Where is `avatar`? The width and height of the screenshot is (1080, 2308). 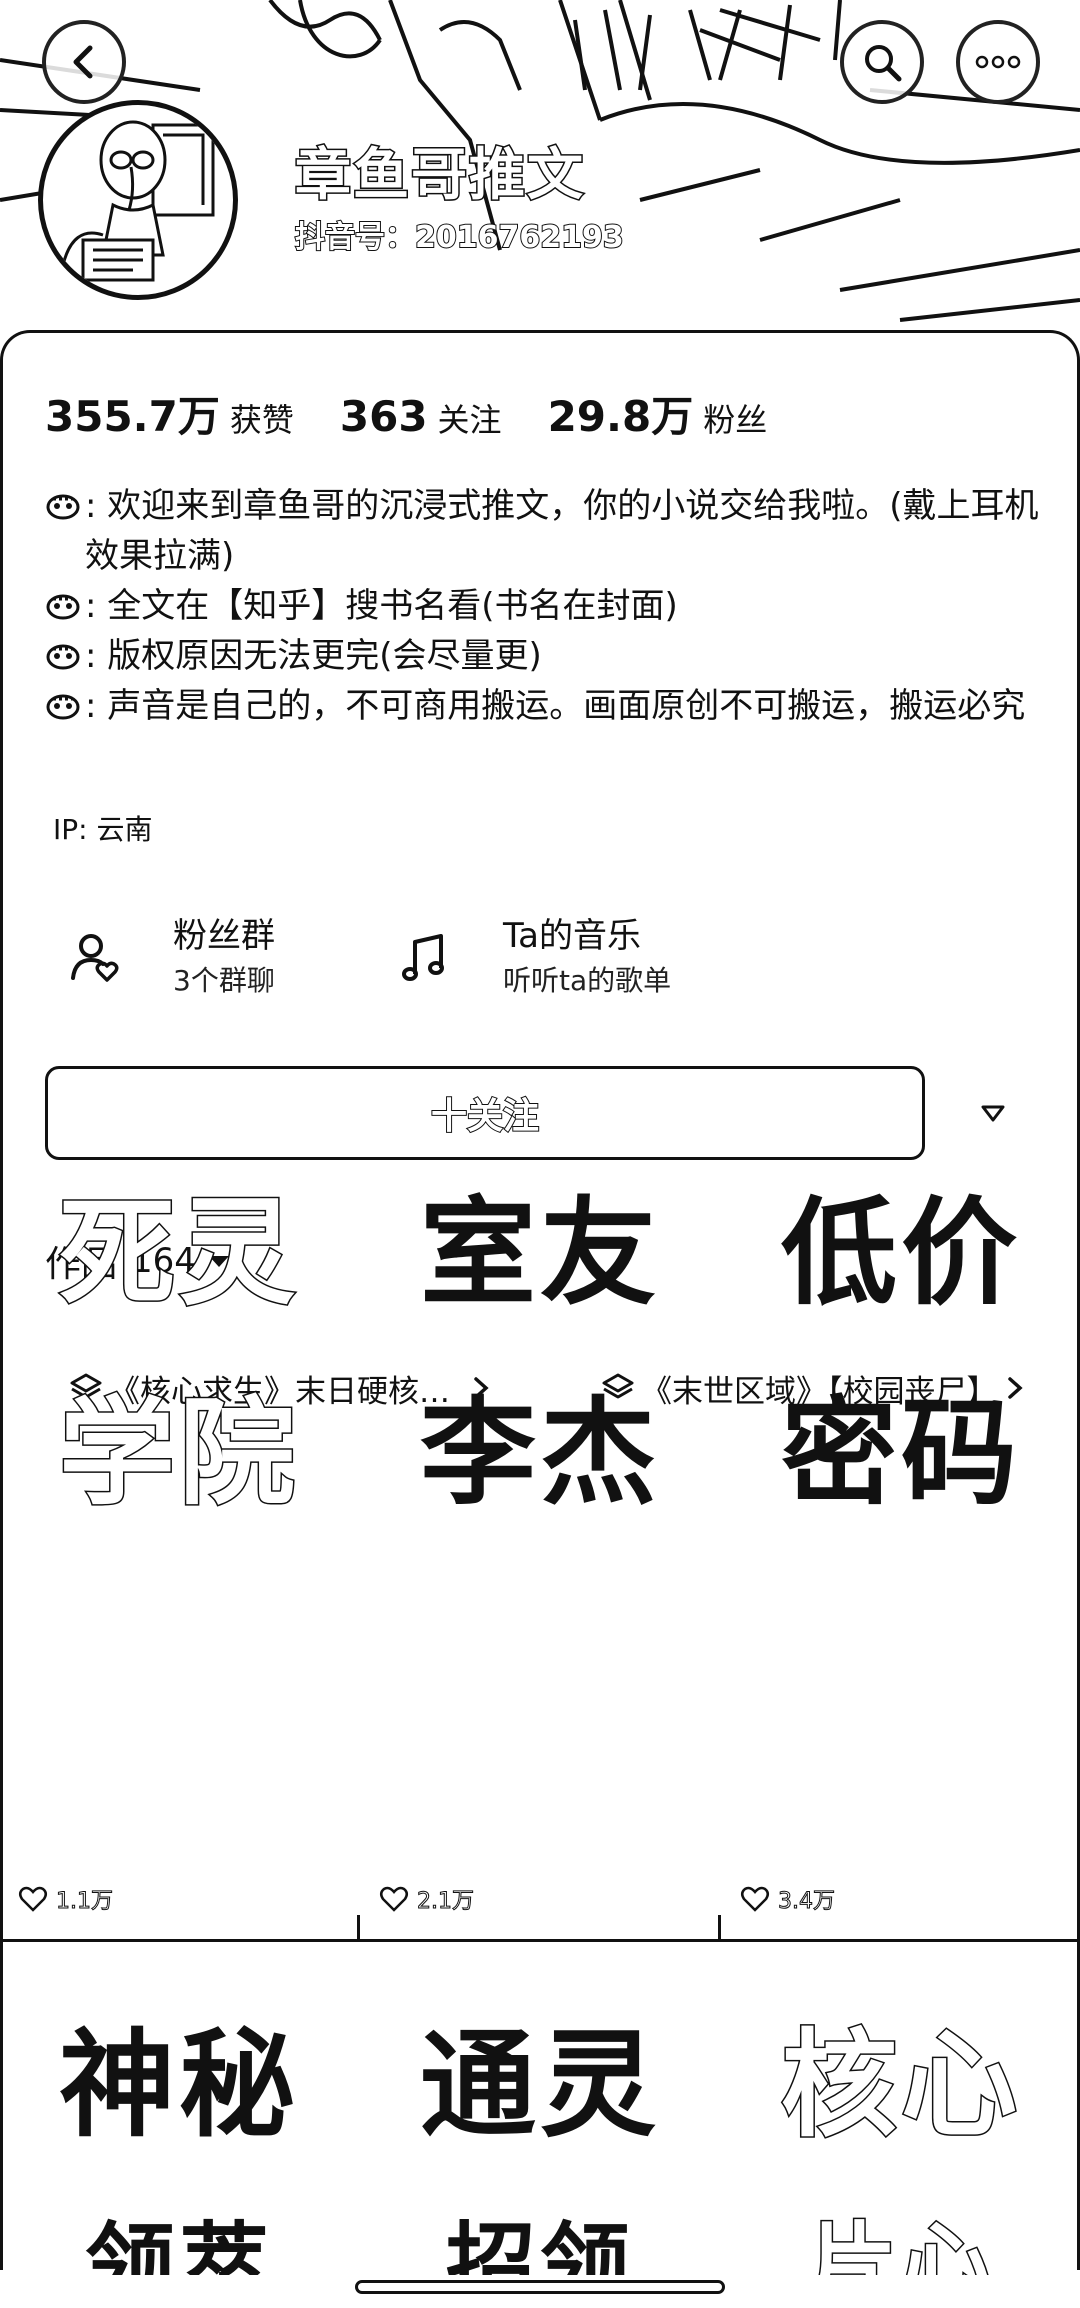
avatar is located at coordinates (138, 200).